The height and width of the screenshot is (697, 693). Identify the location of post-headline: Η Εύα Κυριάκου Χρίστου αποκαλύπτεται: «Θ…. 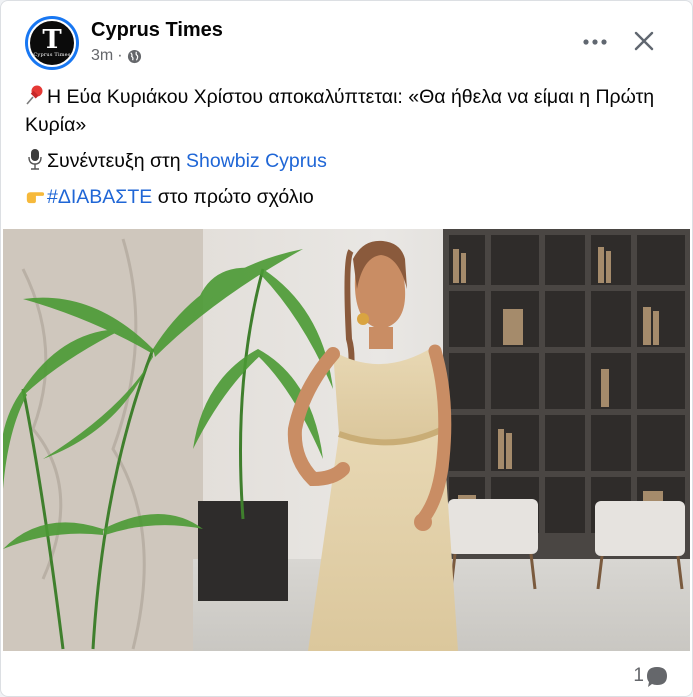
(345, 111).